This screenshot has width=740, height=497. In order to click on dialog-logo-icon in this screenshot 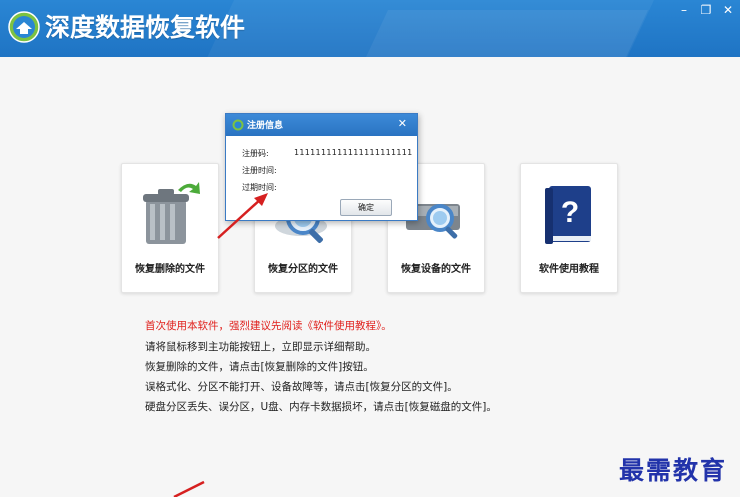, I will do `click(238, 125)`.